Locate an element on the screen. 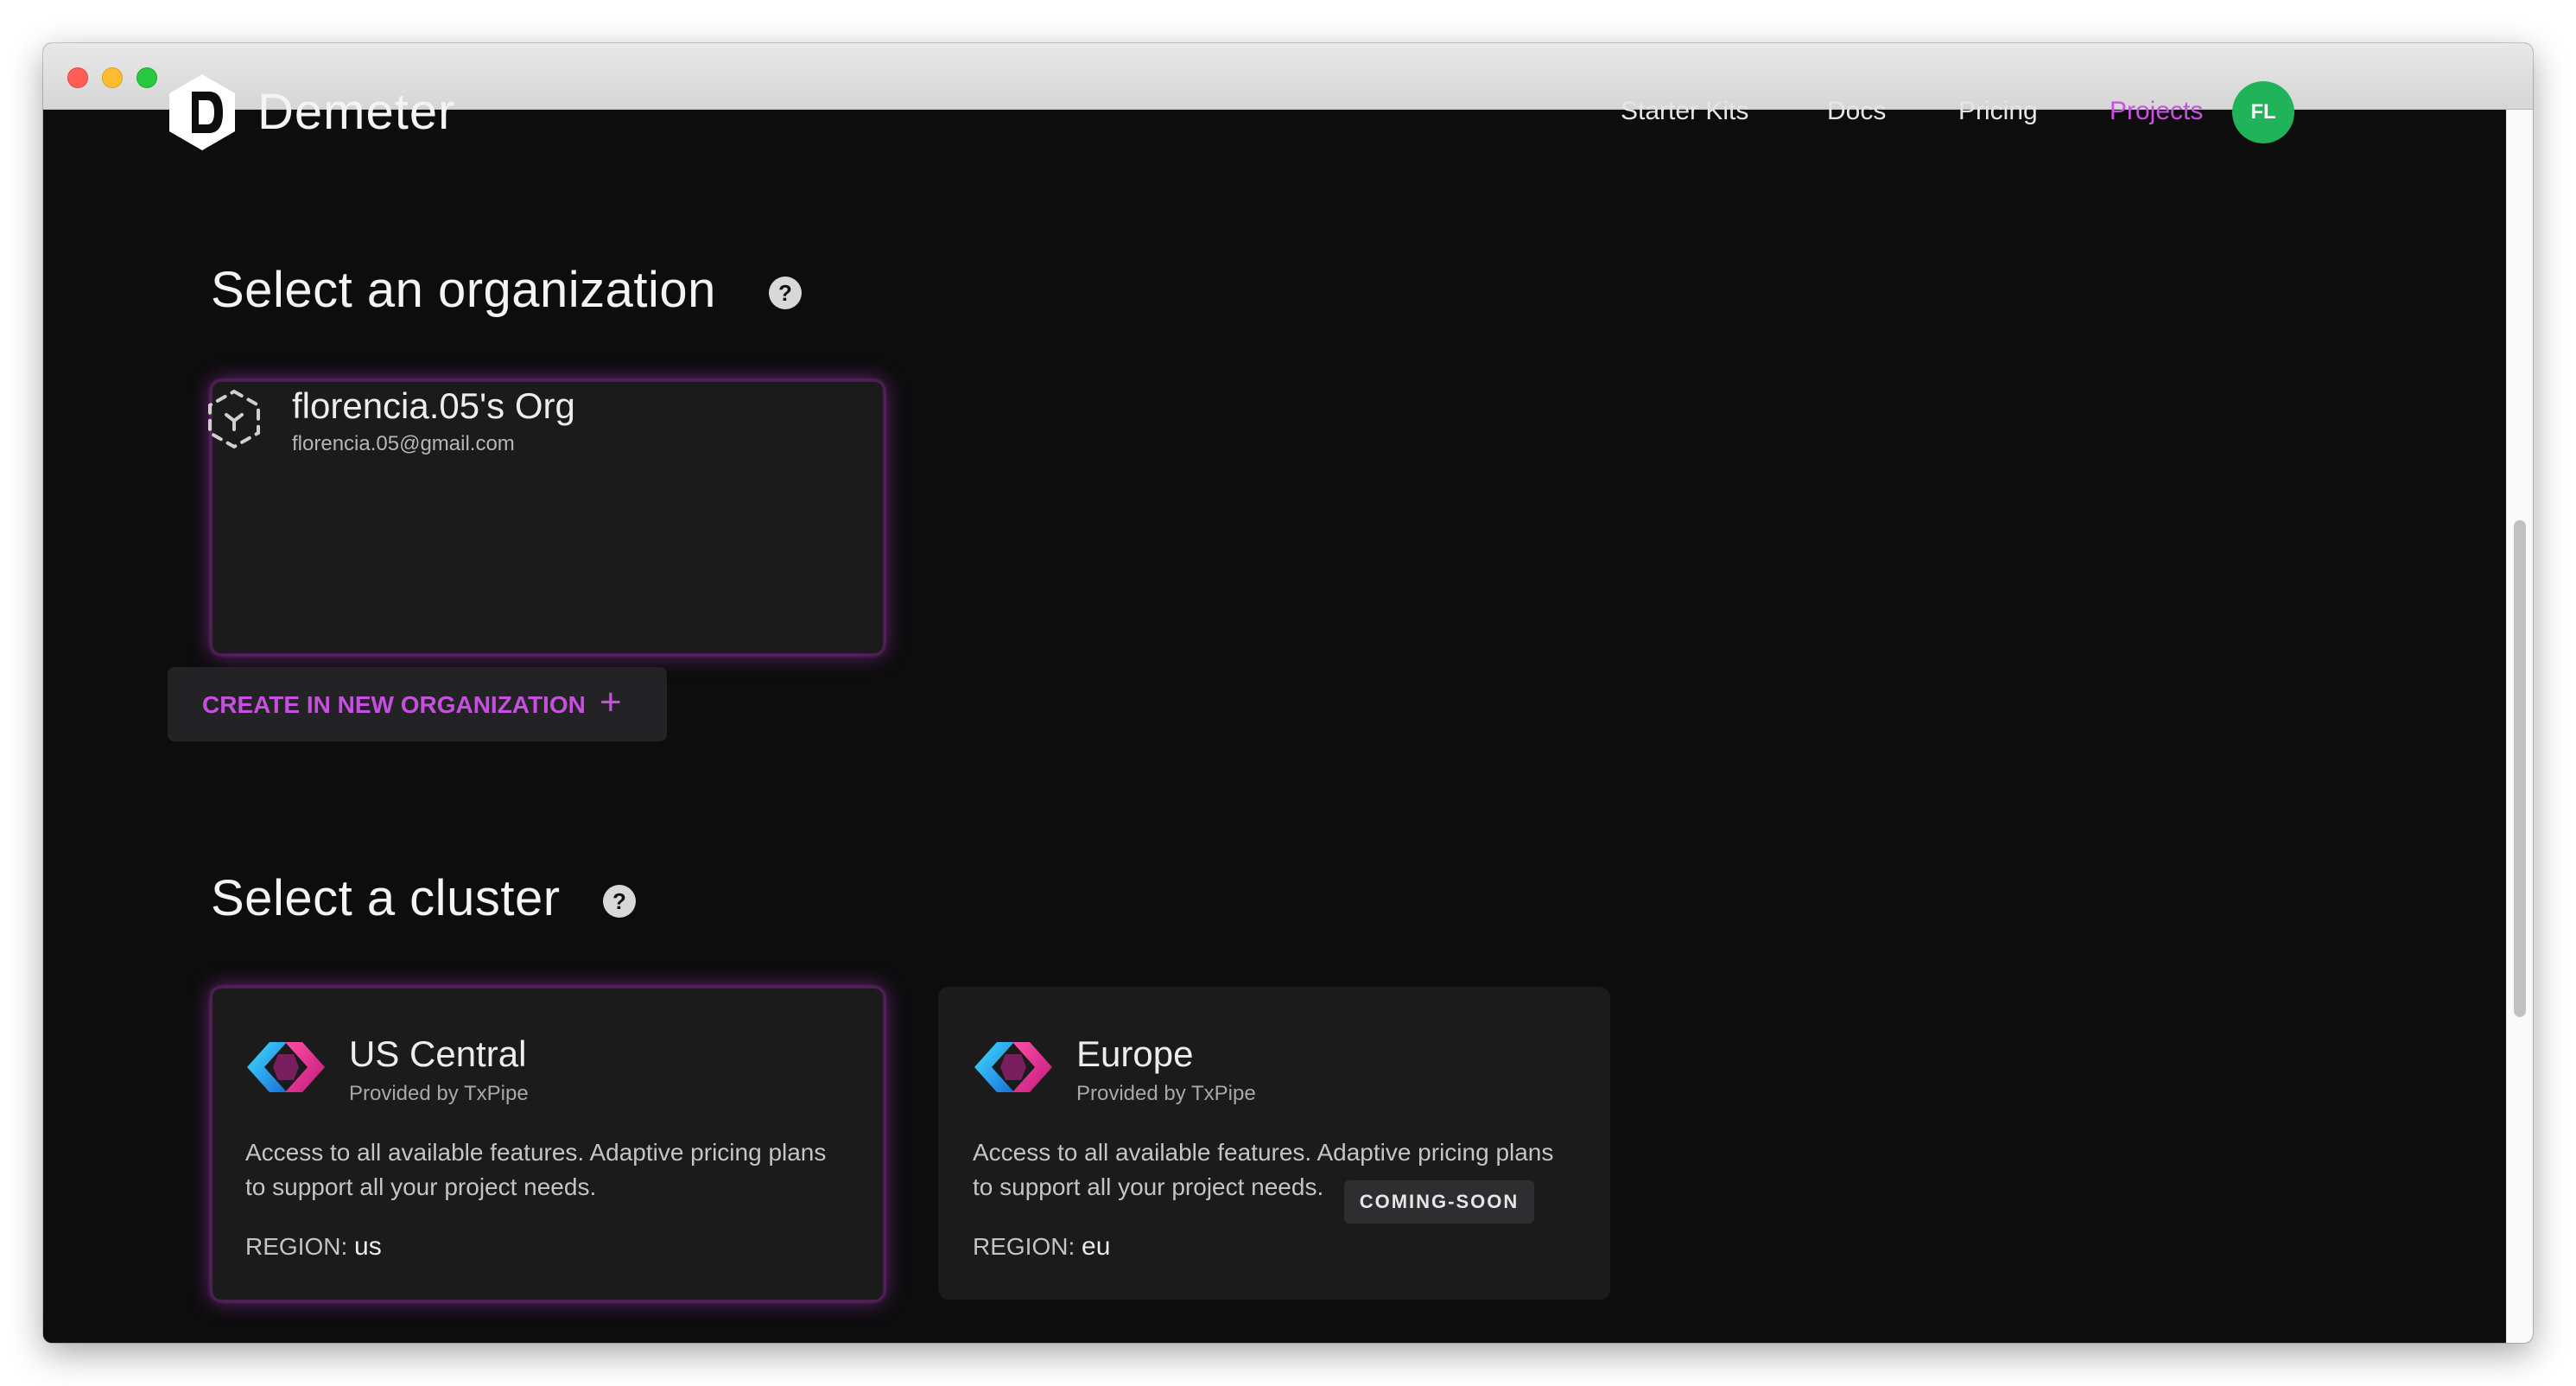  demeter-logo-icon is located at coordinates (202, 112).